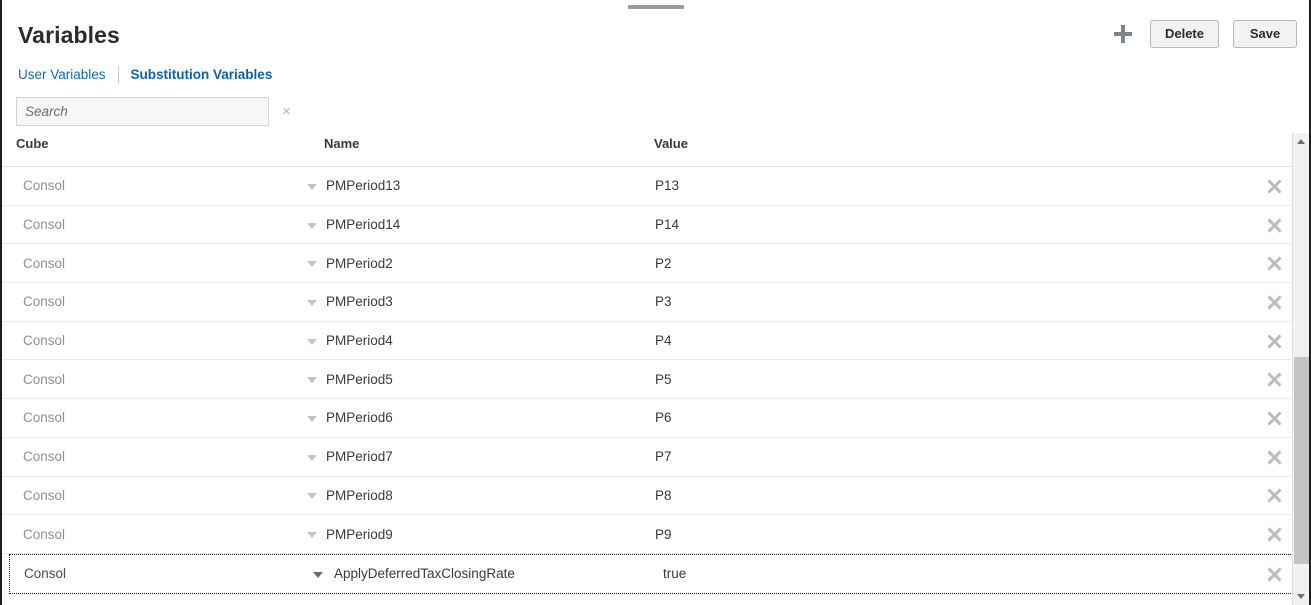  What do you see at coordinates (1123, 34) in the screenshot?
I see `plus-icon` at bounding box center [1123, 34].